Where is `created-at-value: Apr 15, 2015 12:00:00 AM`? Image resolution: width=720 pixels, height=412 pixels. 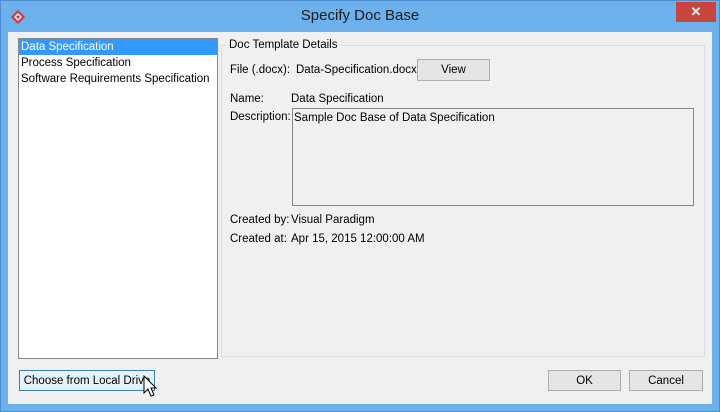
created-at-value: Apr 15, 2015 12:00:00 AM is located at coordinates (358, 239).